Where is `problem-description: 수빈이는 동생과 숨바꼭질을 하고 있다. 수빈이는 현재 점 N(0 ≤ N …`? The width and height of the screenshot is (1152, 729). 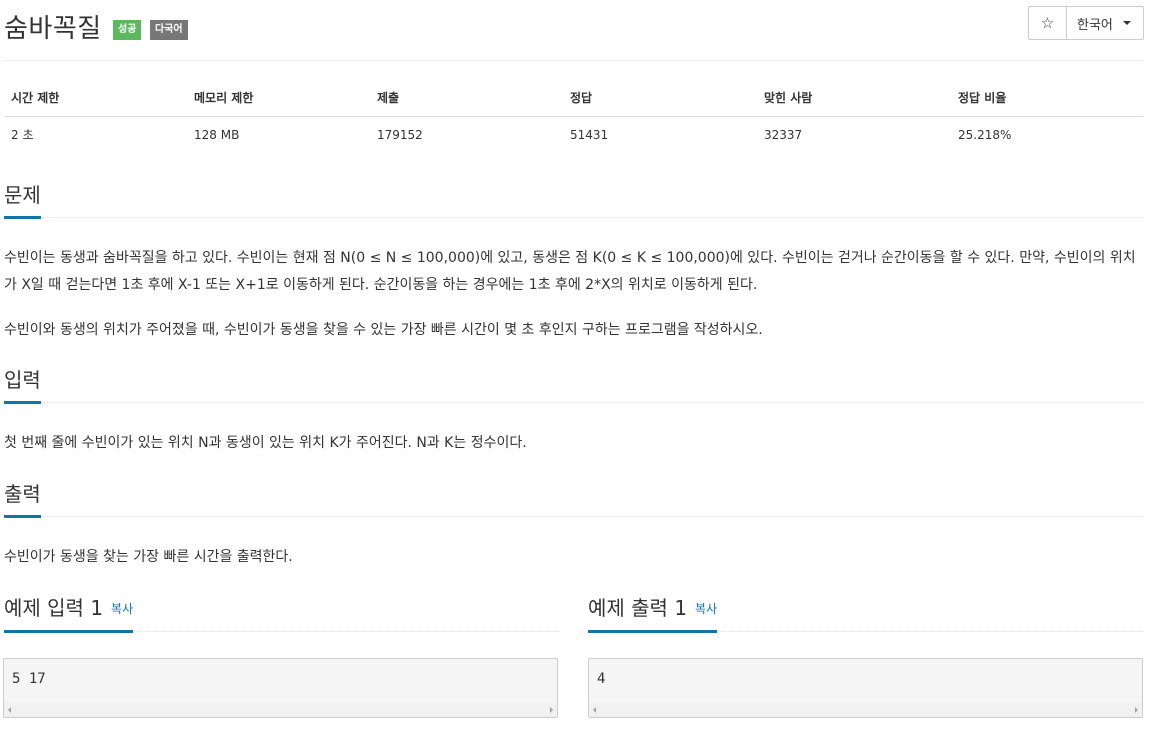
problem-description: 수빈이는 동생과 숨바꼭질을 하고 있다. 수빈이는 현재 점 N(0 ≤ N … is located at coordinates (570, 271).